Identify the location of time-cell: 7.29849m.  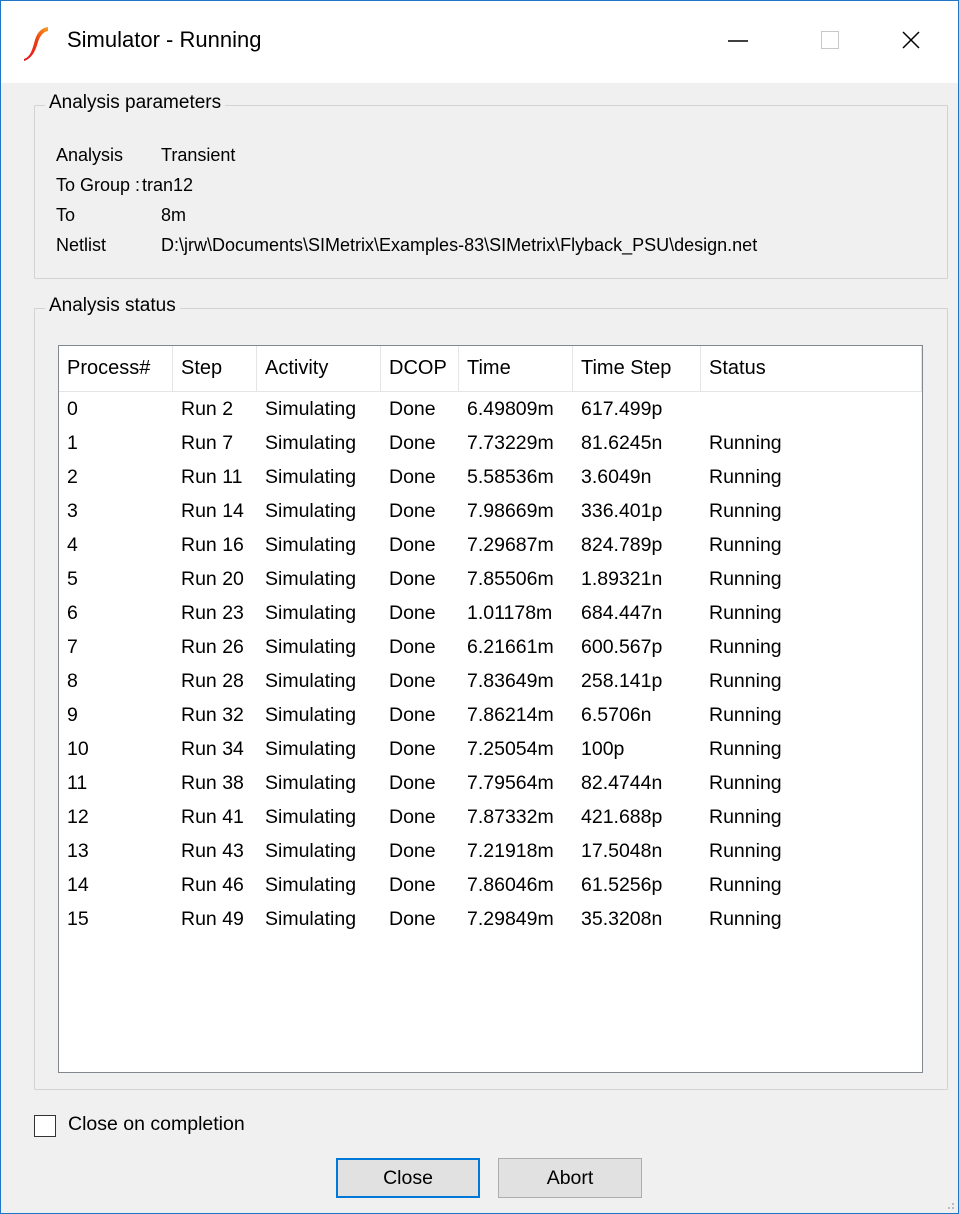
(510, 919).